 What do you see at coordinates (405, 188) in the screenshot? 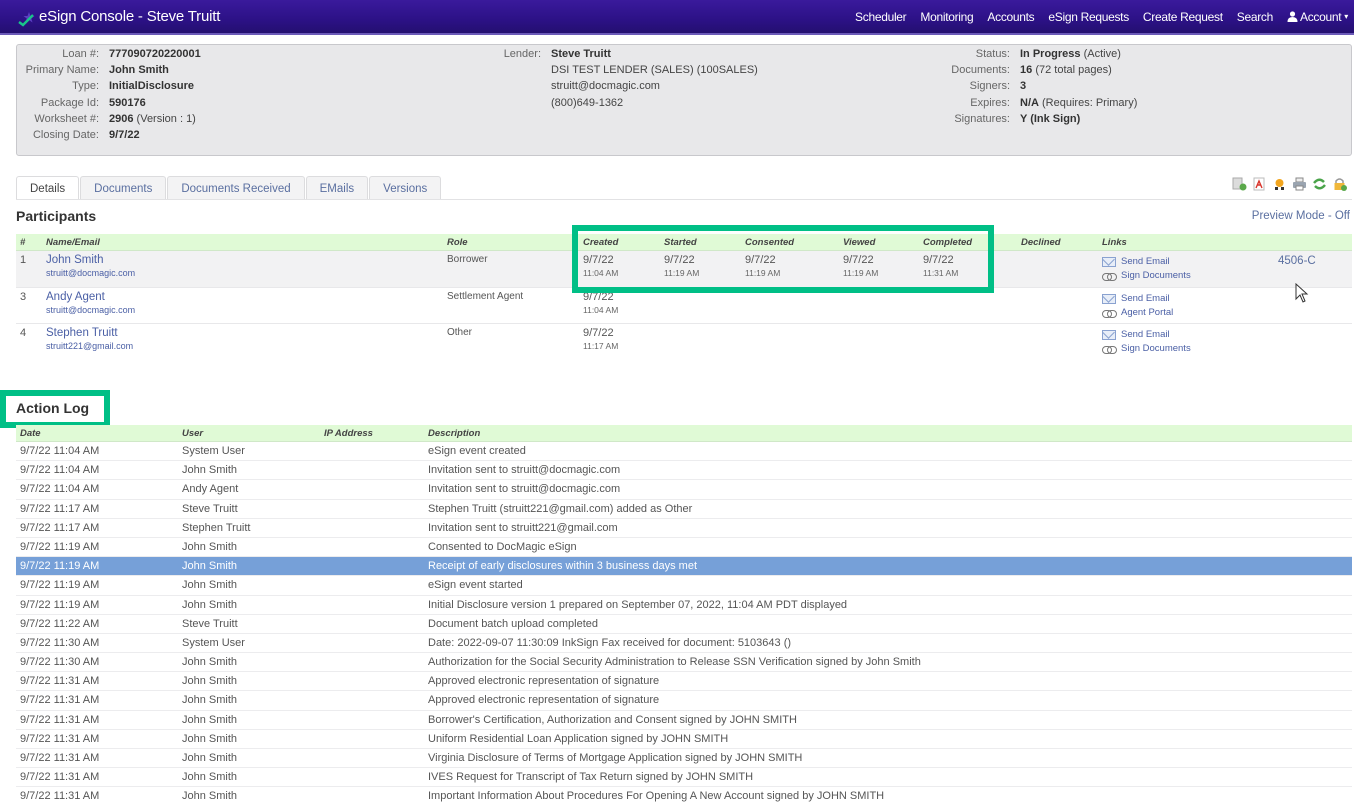
I see `tab-versions: Versions` at bounding box center [405, 188].